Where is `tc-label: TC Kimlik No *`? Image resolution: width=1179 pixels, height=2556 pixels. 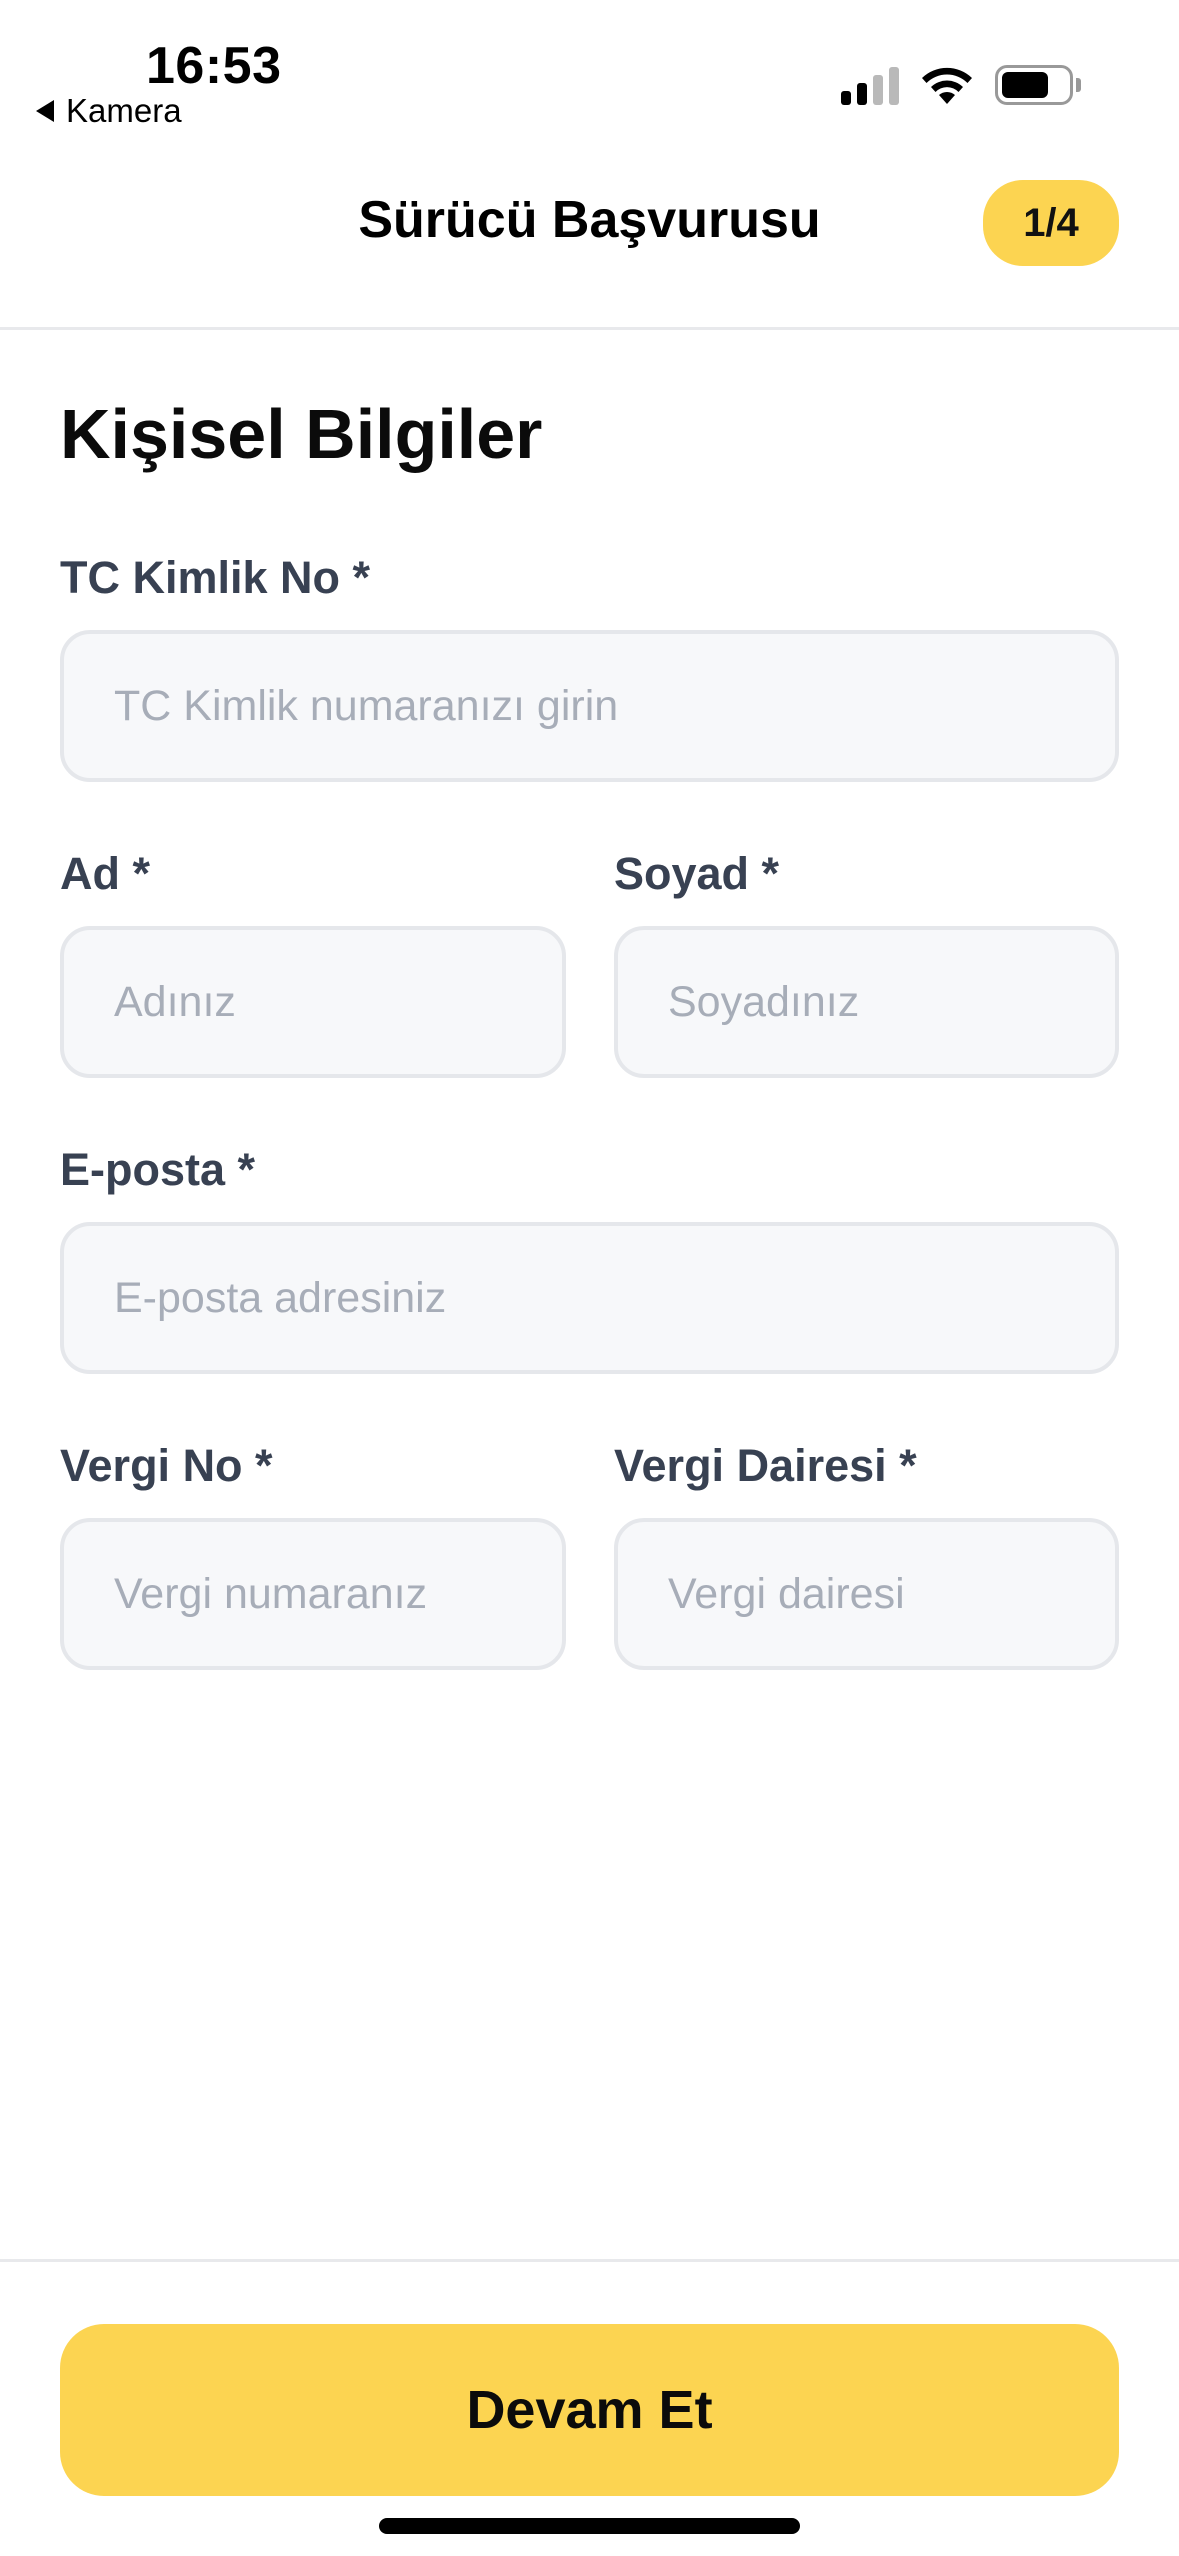 tc-label: TC Kimlik No * is located at coordinates (215, 577).